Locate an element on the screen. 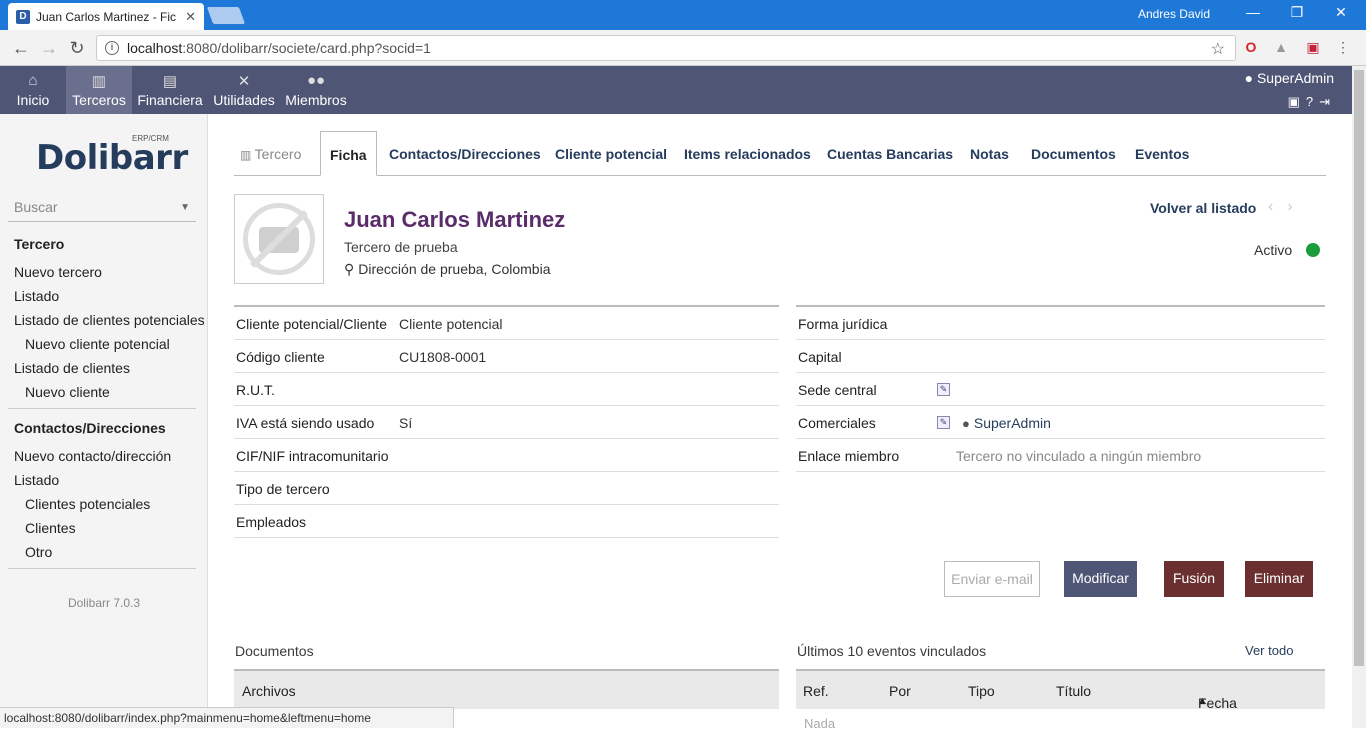 The image size is (1366, 731). left-menu-item: Nuevo cliente potencial is located at coordinates (97, 344).